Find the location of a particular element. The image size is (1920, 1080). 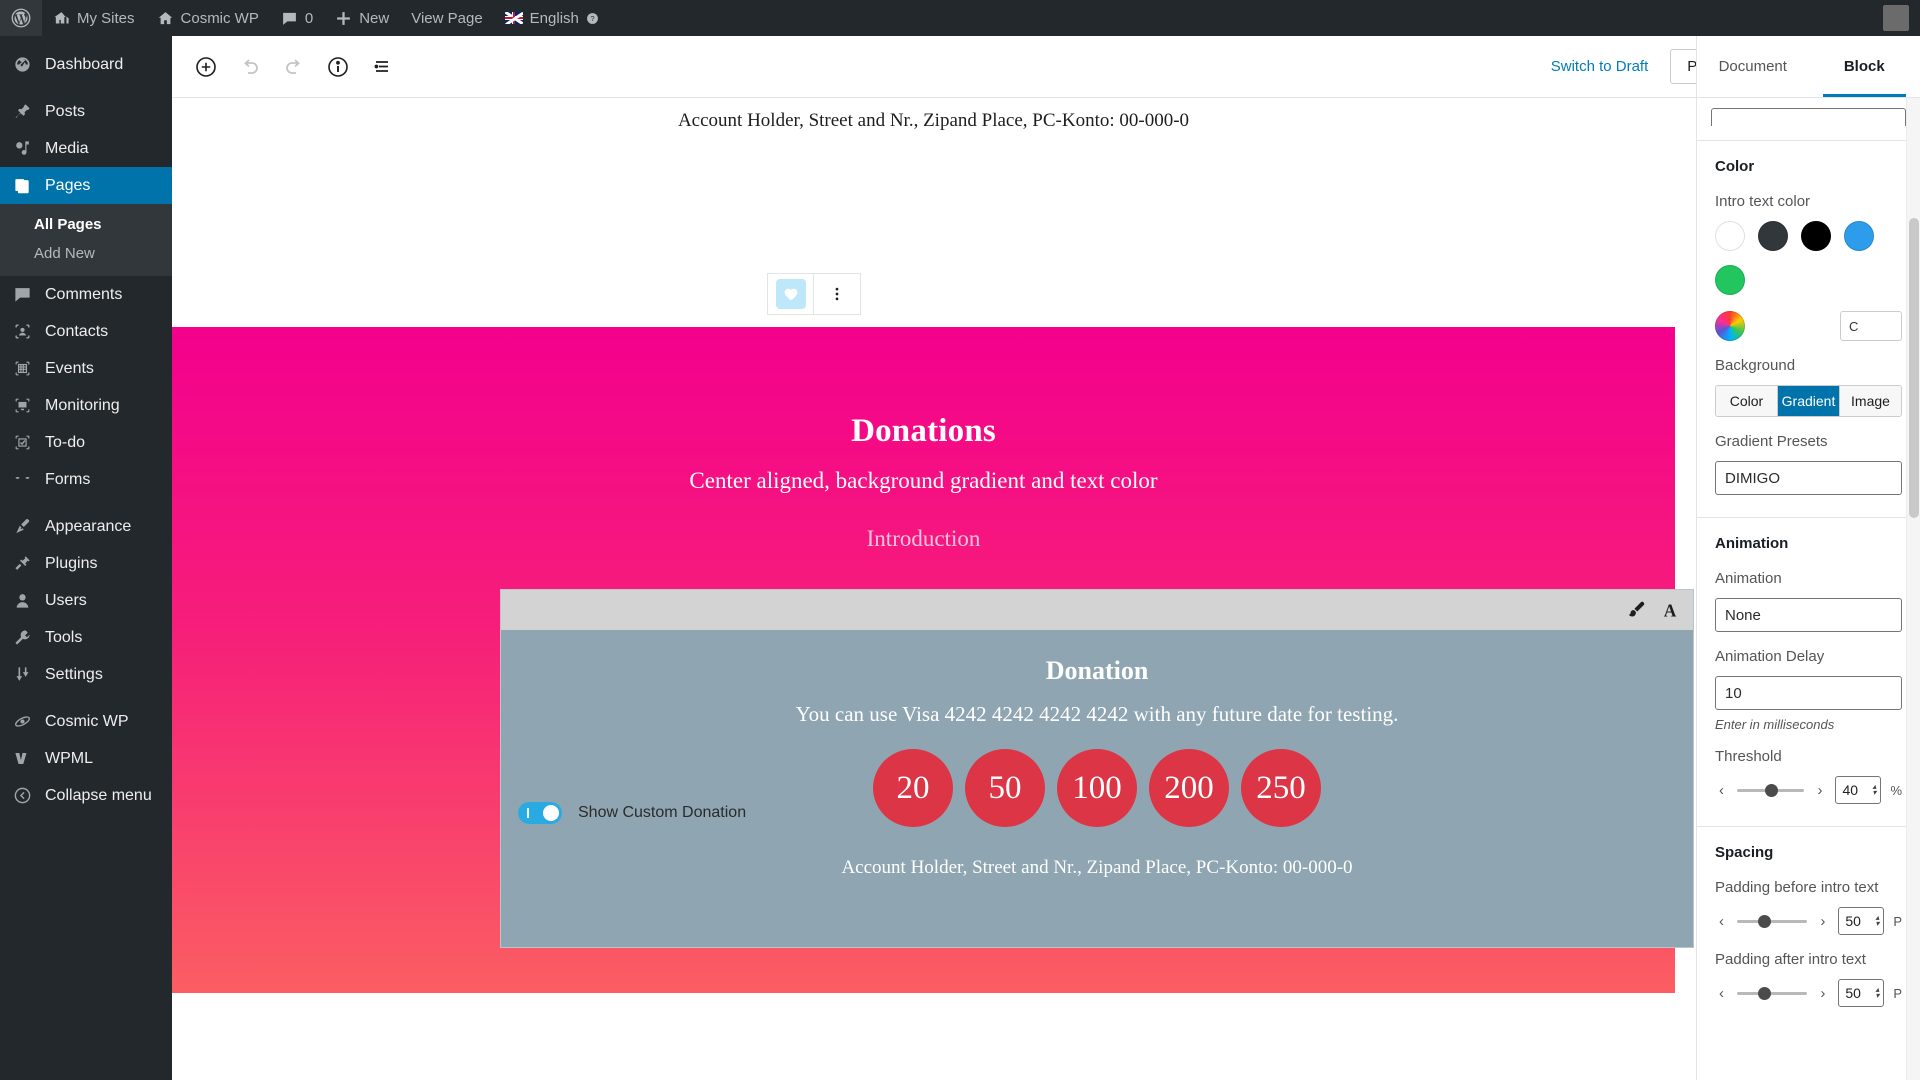

sidebar-item-dashboard: Dashboard is located at coordinates (86, 64).